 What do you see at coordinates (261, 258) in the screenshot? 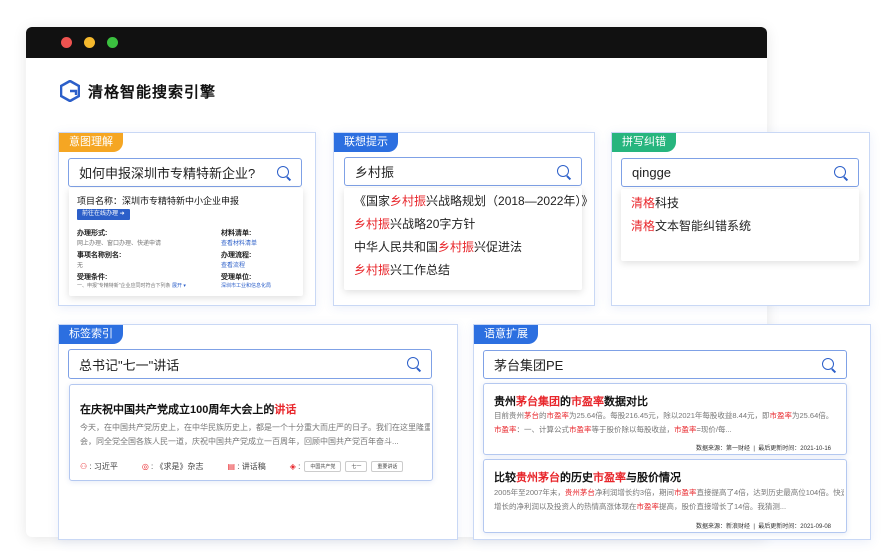
I see `right-fields: 材料清单: 查看材料清单 办理流程: 查看流程 受理单位: 深圳市工业和信息化局` at bounding box center [261, 258].